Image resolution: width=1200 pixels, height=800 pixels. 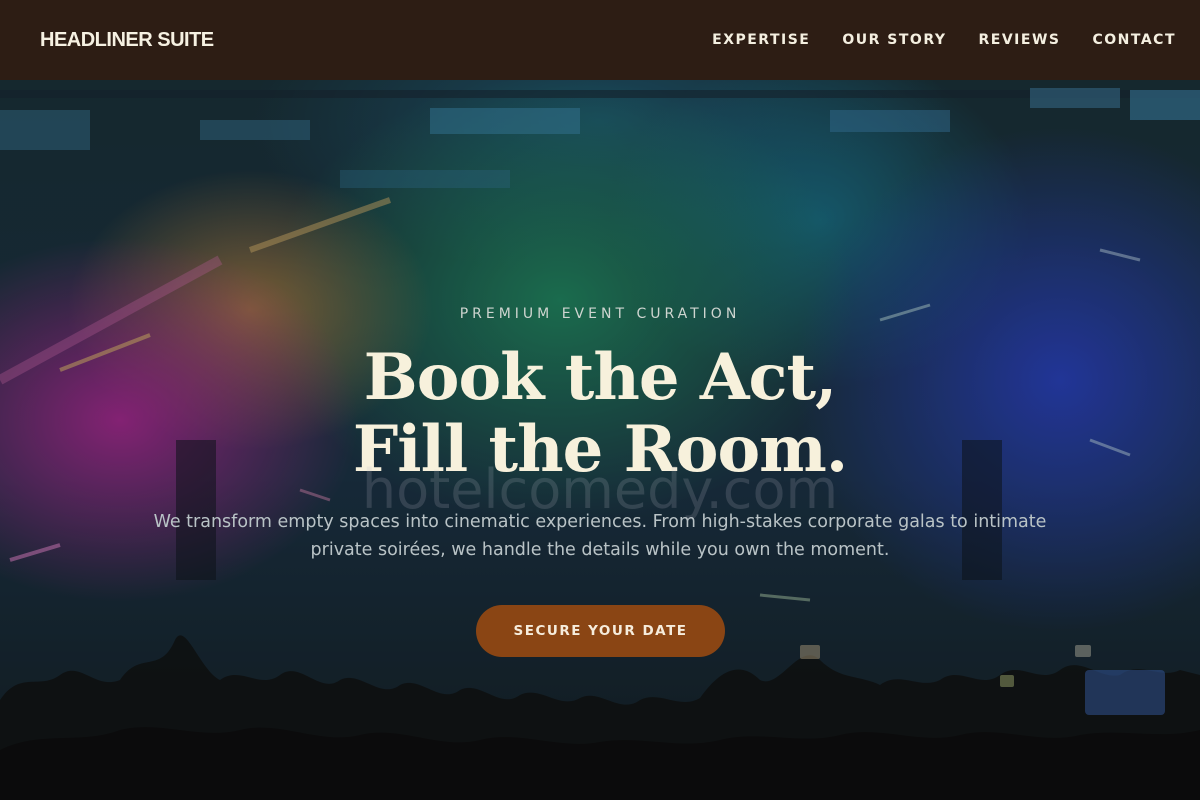 I want to click on brand-logo: HEADLINER SUITE, so click(x=127, y=40).